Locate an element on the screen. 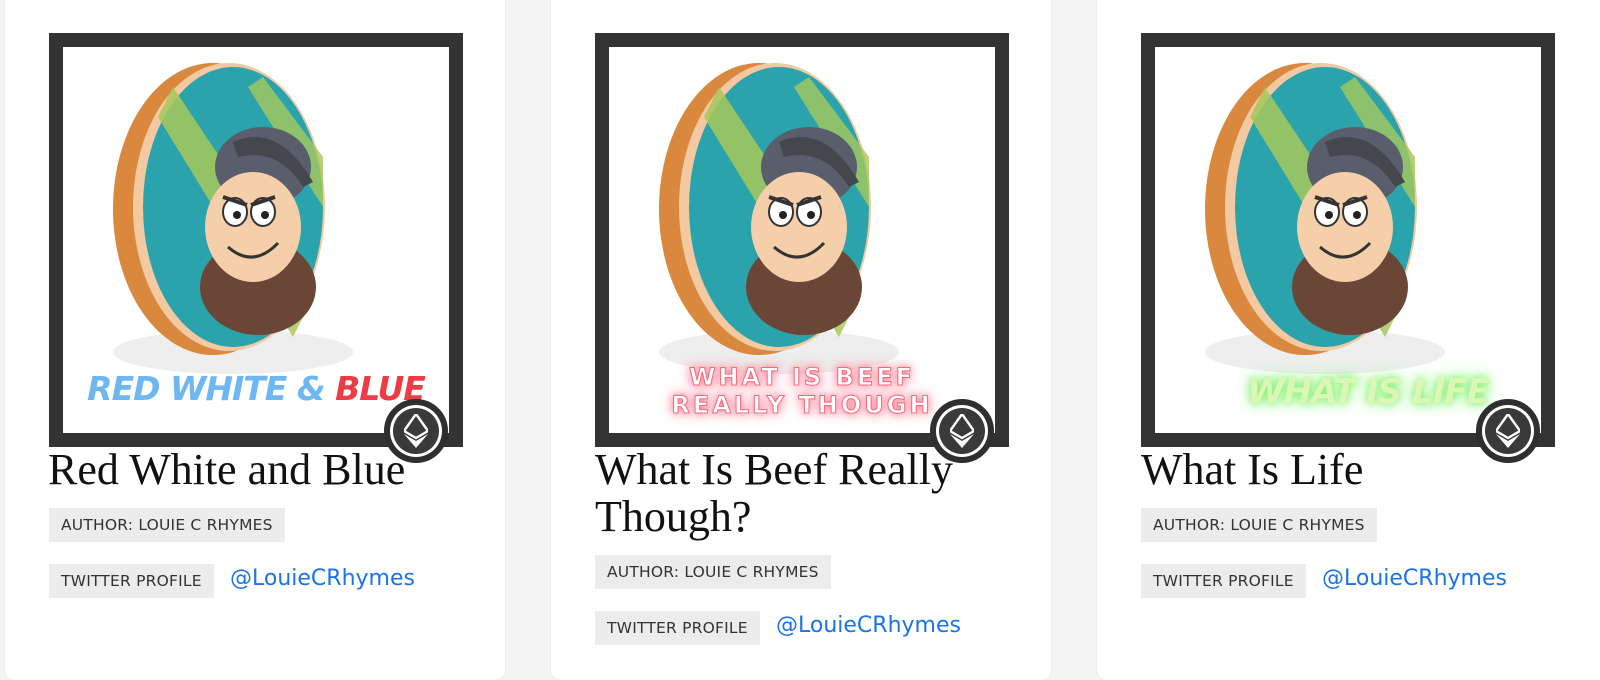 The height and width of the screenshot is (680, 1600). nft-title: What Is Life is located at coordinates (1351, 469).